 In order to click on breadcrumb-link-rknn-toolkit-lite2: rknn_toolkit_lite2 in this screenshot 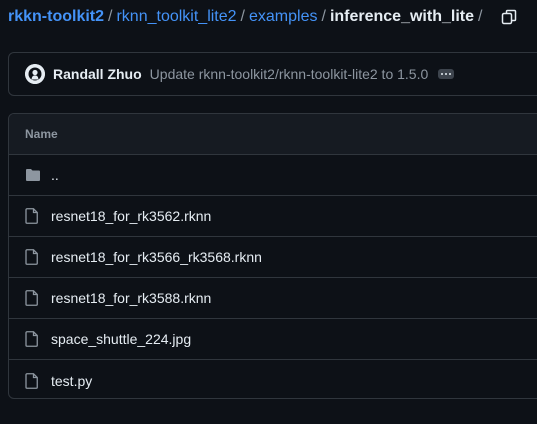, I will do `click(176, 17)`.